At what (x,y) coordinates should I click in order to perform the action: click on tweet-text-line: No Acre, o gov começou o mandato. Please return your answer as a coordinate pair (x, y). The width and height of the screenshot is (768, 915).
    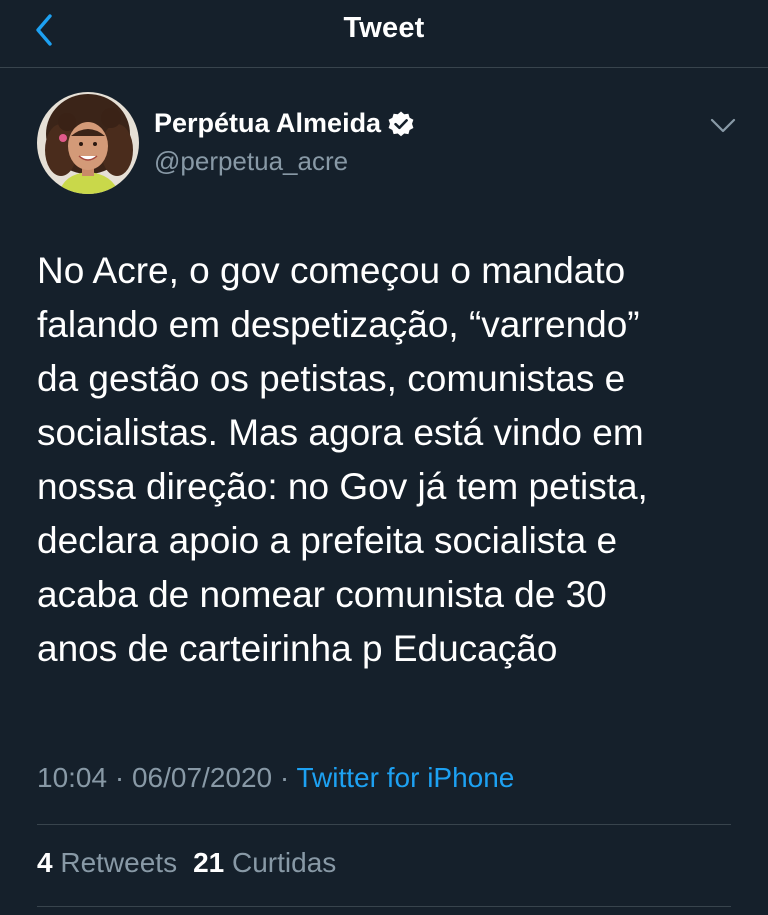
    Looking at the image, I should click on (331, 270).